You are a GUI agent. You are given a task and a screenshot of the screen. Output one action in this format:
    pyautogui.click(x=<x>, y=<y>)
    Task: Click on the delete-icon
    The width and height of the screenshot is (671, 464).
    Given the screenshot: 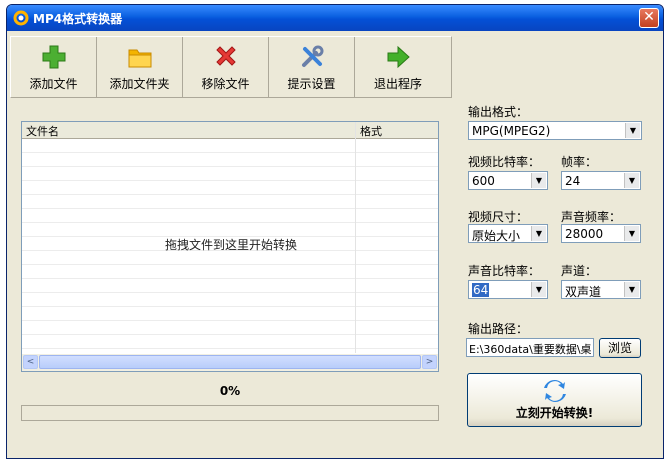 What is the action you would take?
    pyautogui.click(x=225, y=56)
    